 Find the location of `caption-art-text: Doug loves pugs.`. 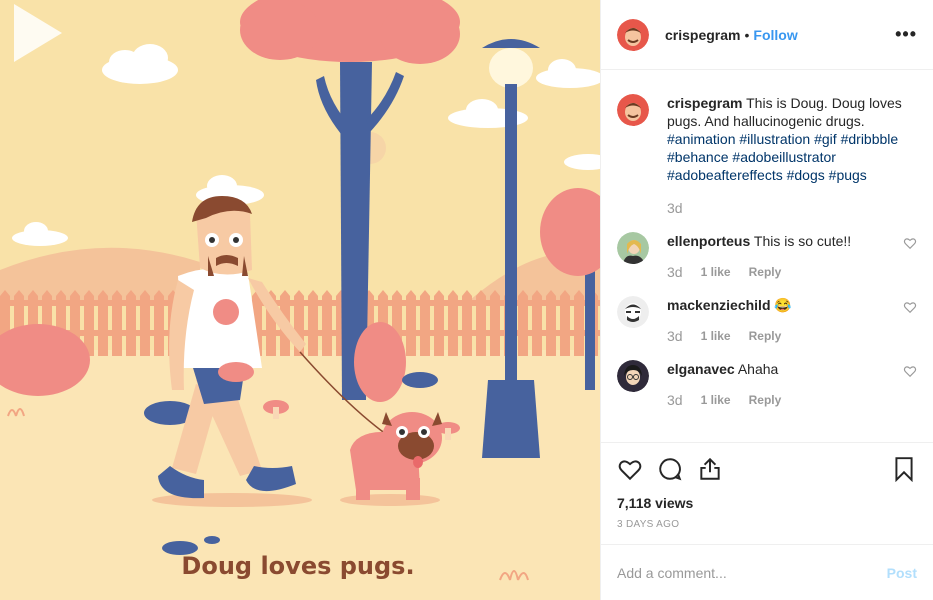

caption-art-text: Doug loves pugs. is located at coordinates (297, 566).